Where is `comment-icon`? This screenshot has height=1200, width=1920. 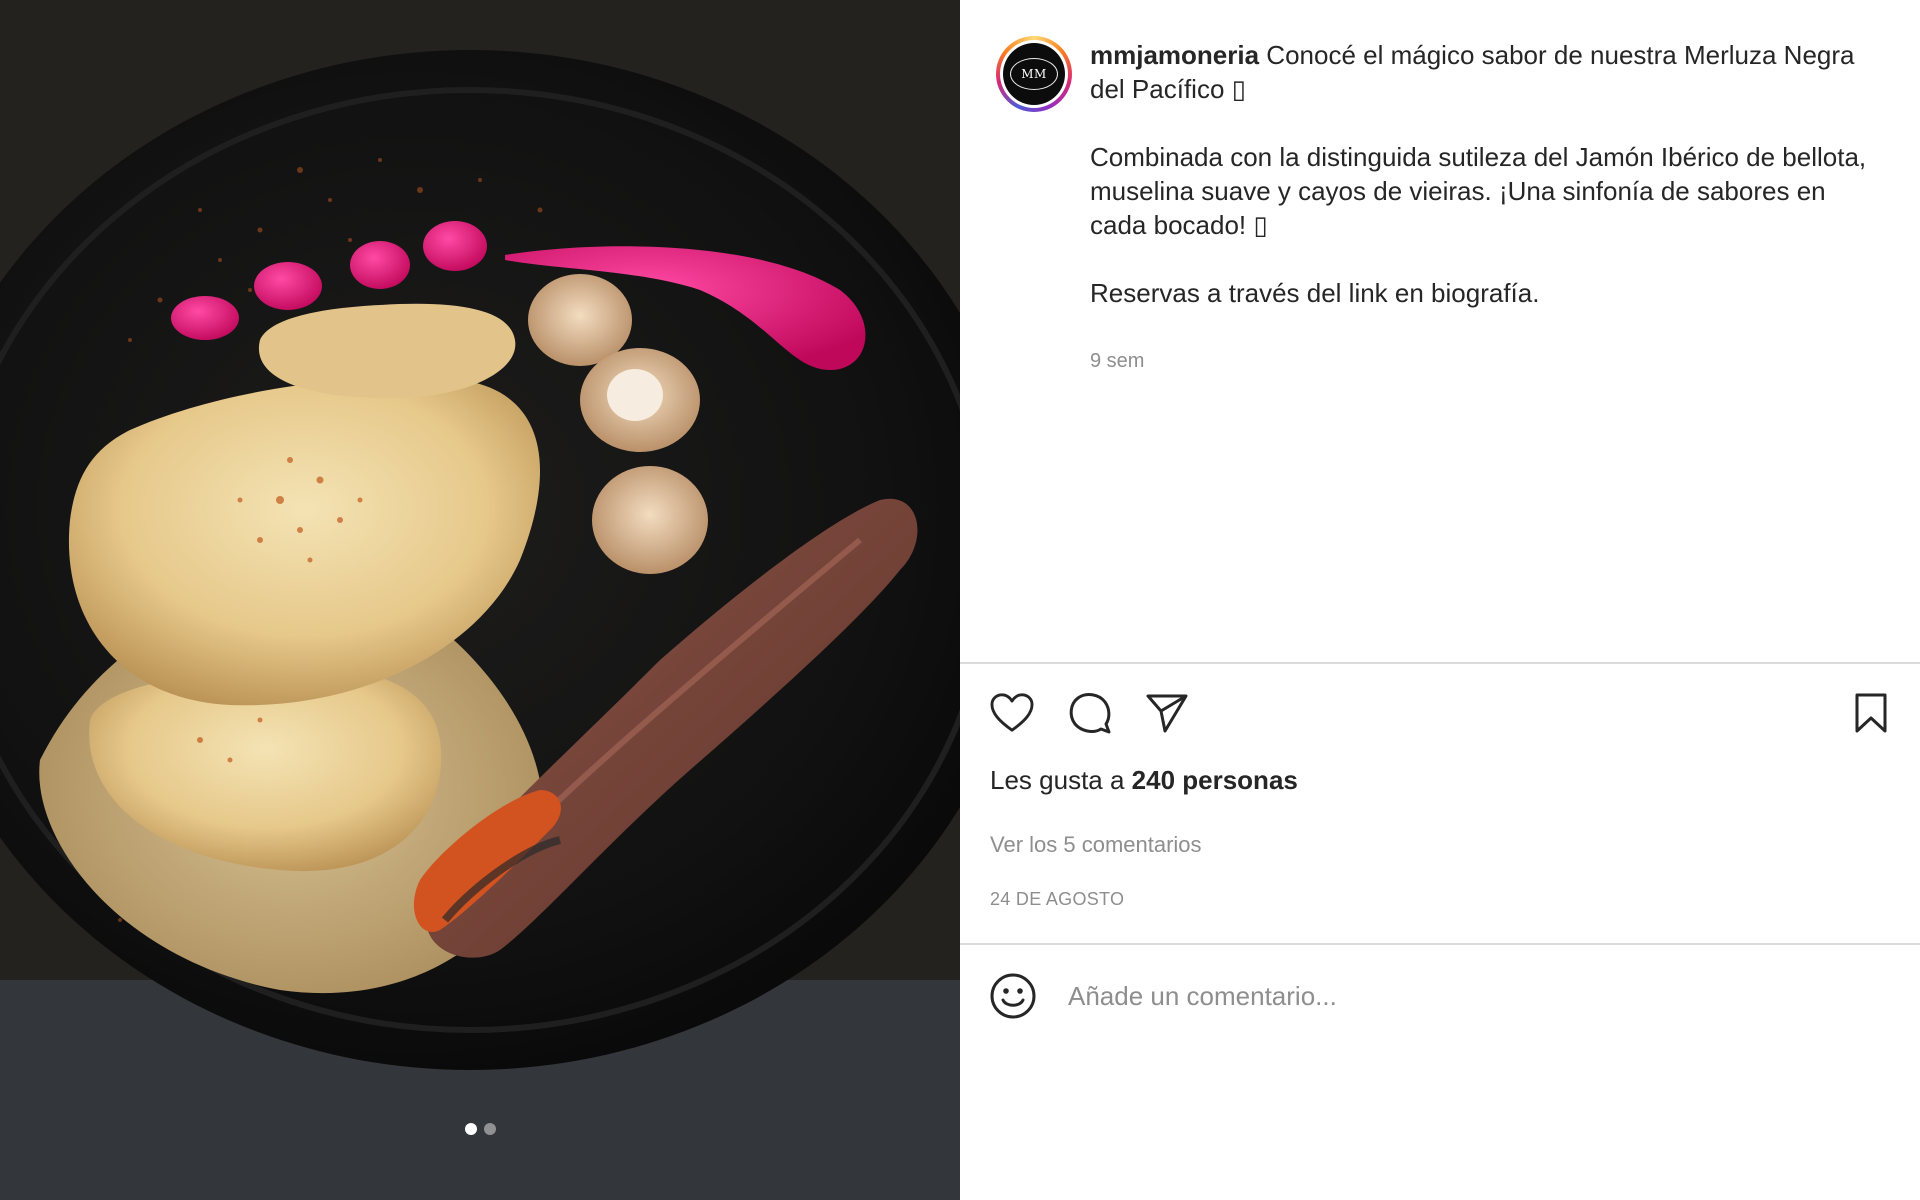 comment-icon is located at coordinates (1090, 713).